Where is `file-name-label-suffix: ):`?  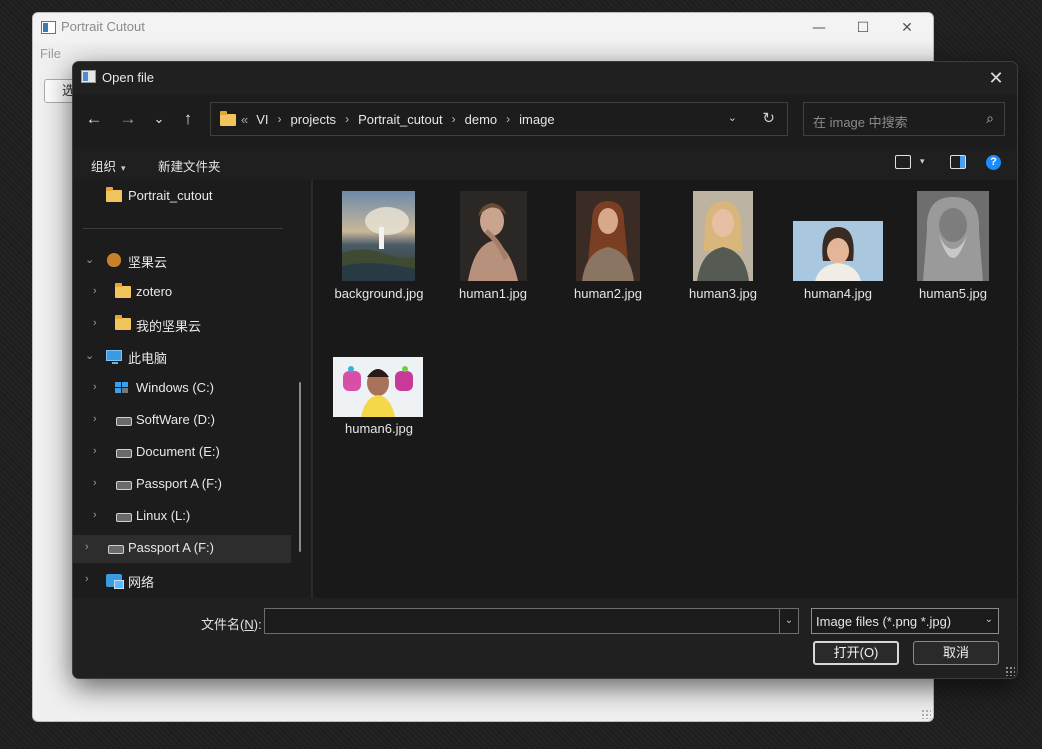 file-name-label-suffix: ): is located at coordinates (257, 624).